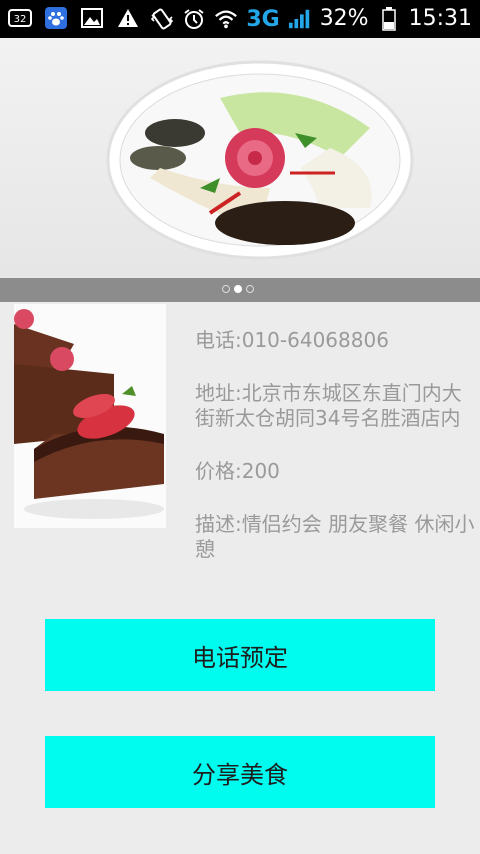 The height and width of the screenshot is (854, 480). Describe the element at coordinates (162, 19) in the screenshot. I see `vibrate-icon` at that location.